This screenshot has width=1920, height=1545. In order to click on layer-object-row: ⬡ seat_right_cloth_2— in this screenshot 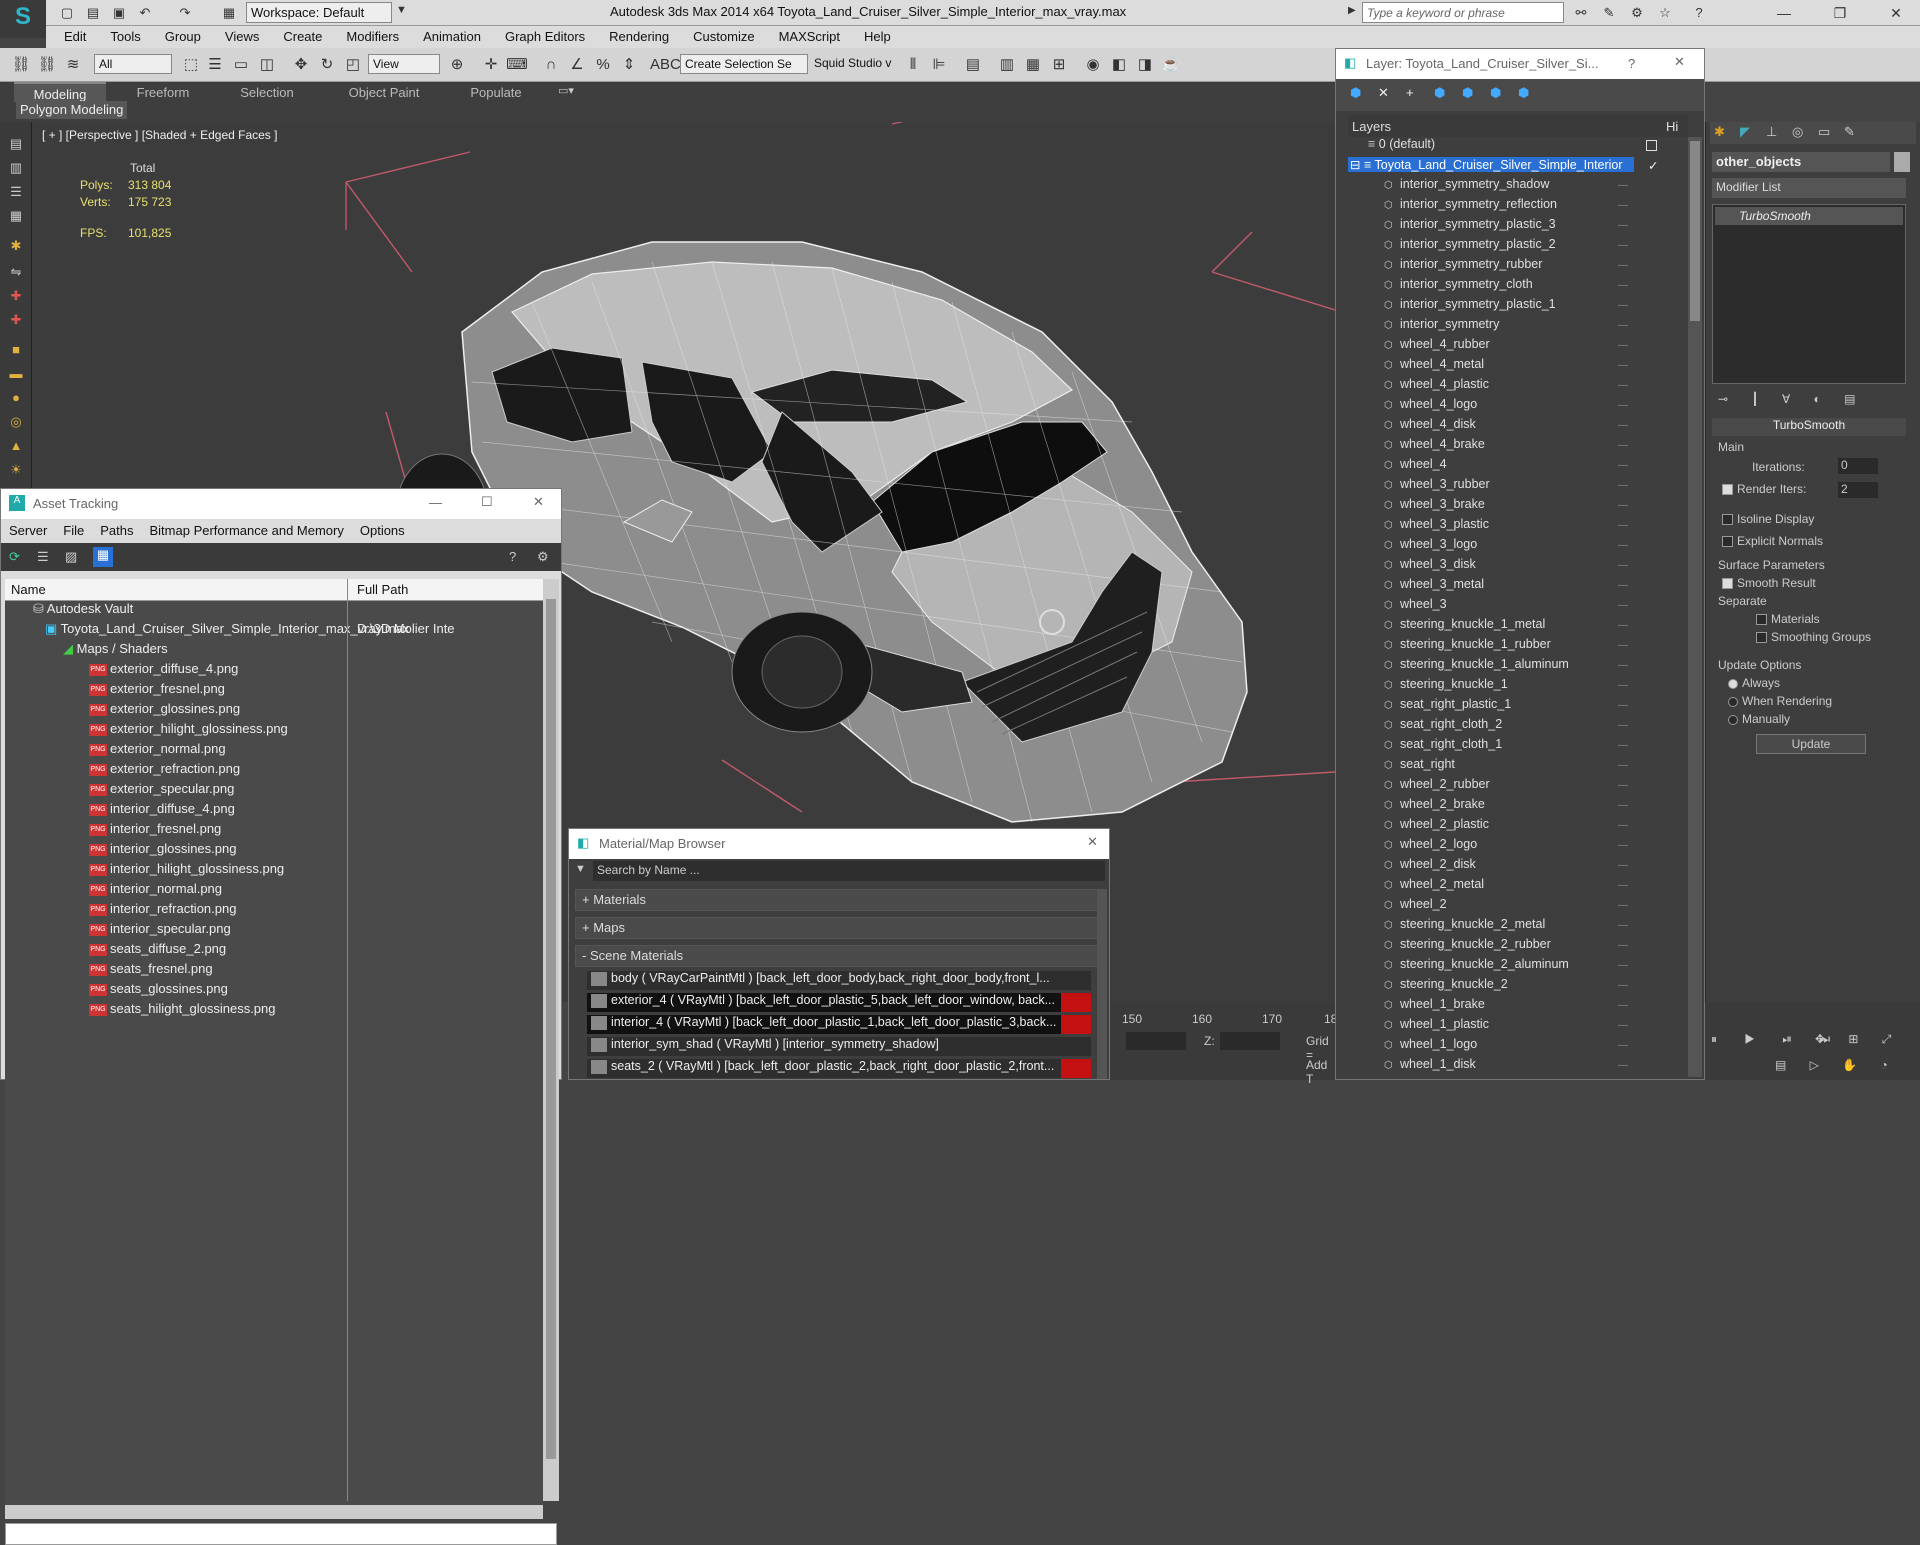, I will do `click(1518, 727)`.